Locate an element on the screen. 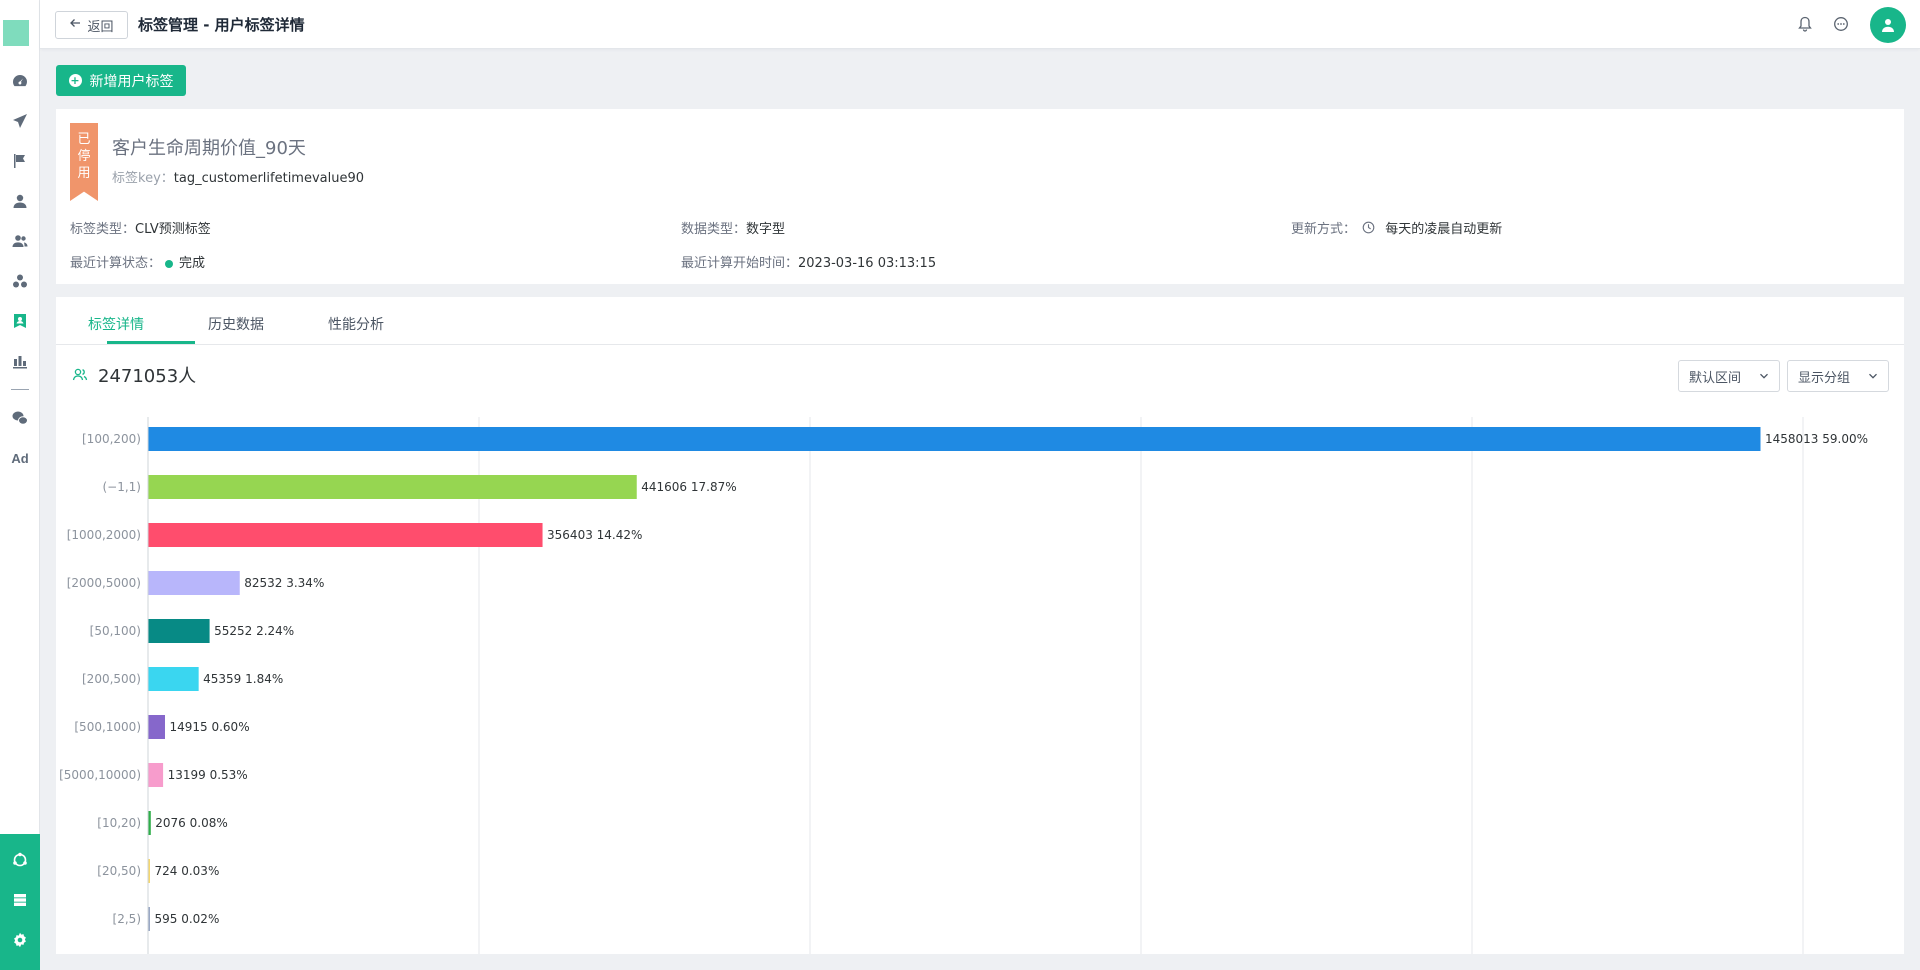 This screenshot has width=1920, height=970. category-label: [5000,10000) is located at coordinates (100, 775).